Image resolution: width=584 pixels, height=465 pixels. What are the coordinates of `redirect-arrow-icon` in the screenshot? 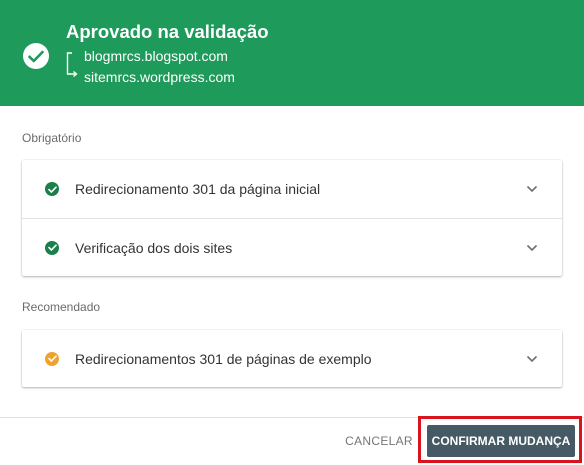 It's located at (72, 65).